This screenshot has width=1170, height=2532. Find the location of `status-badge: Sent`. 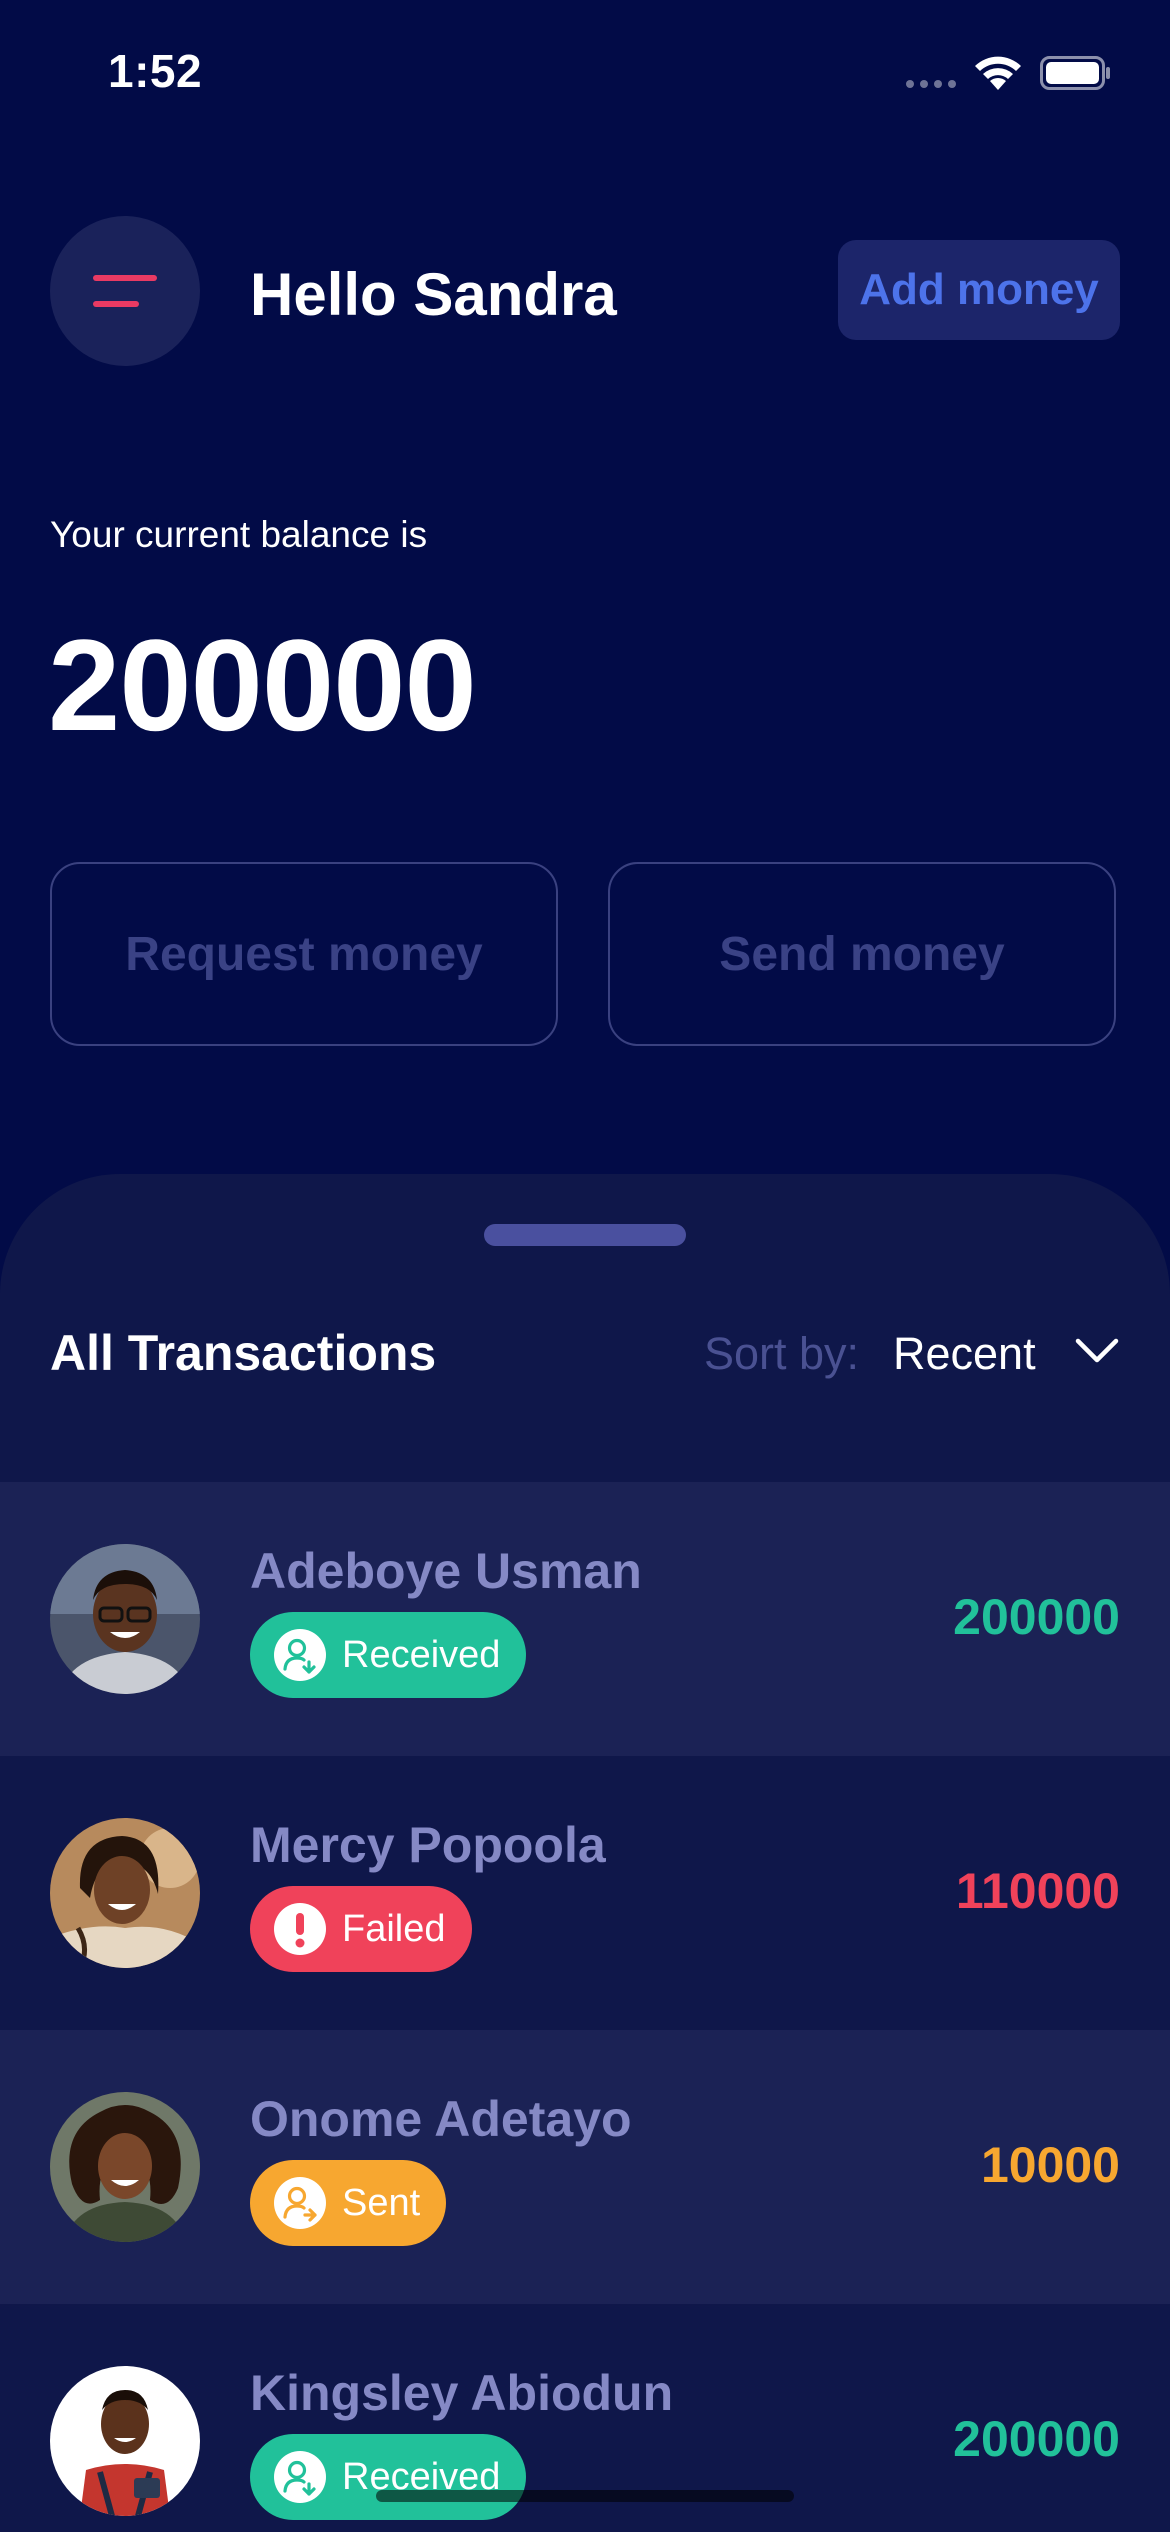

status-badge: Sent is located at coordinates (348, 2203).